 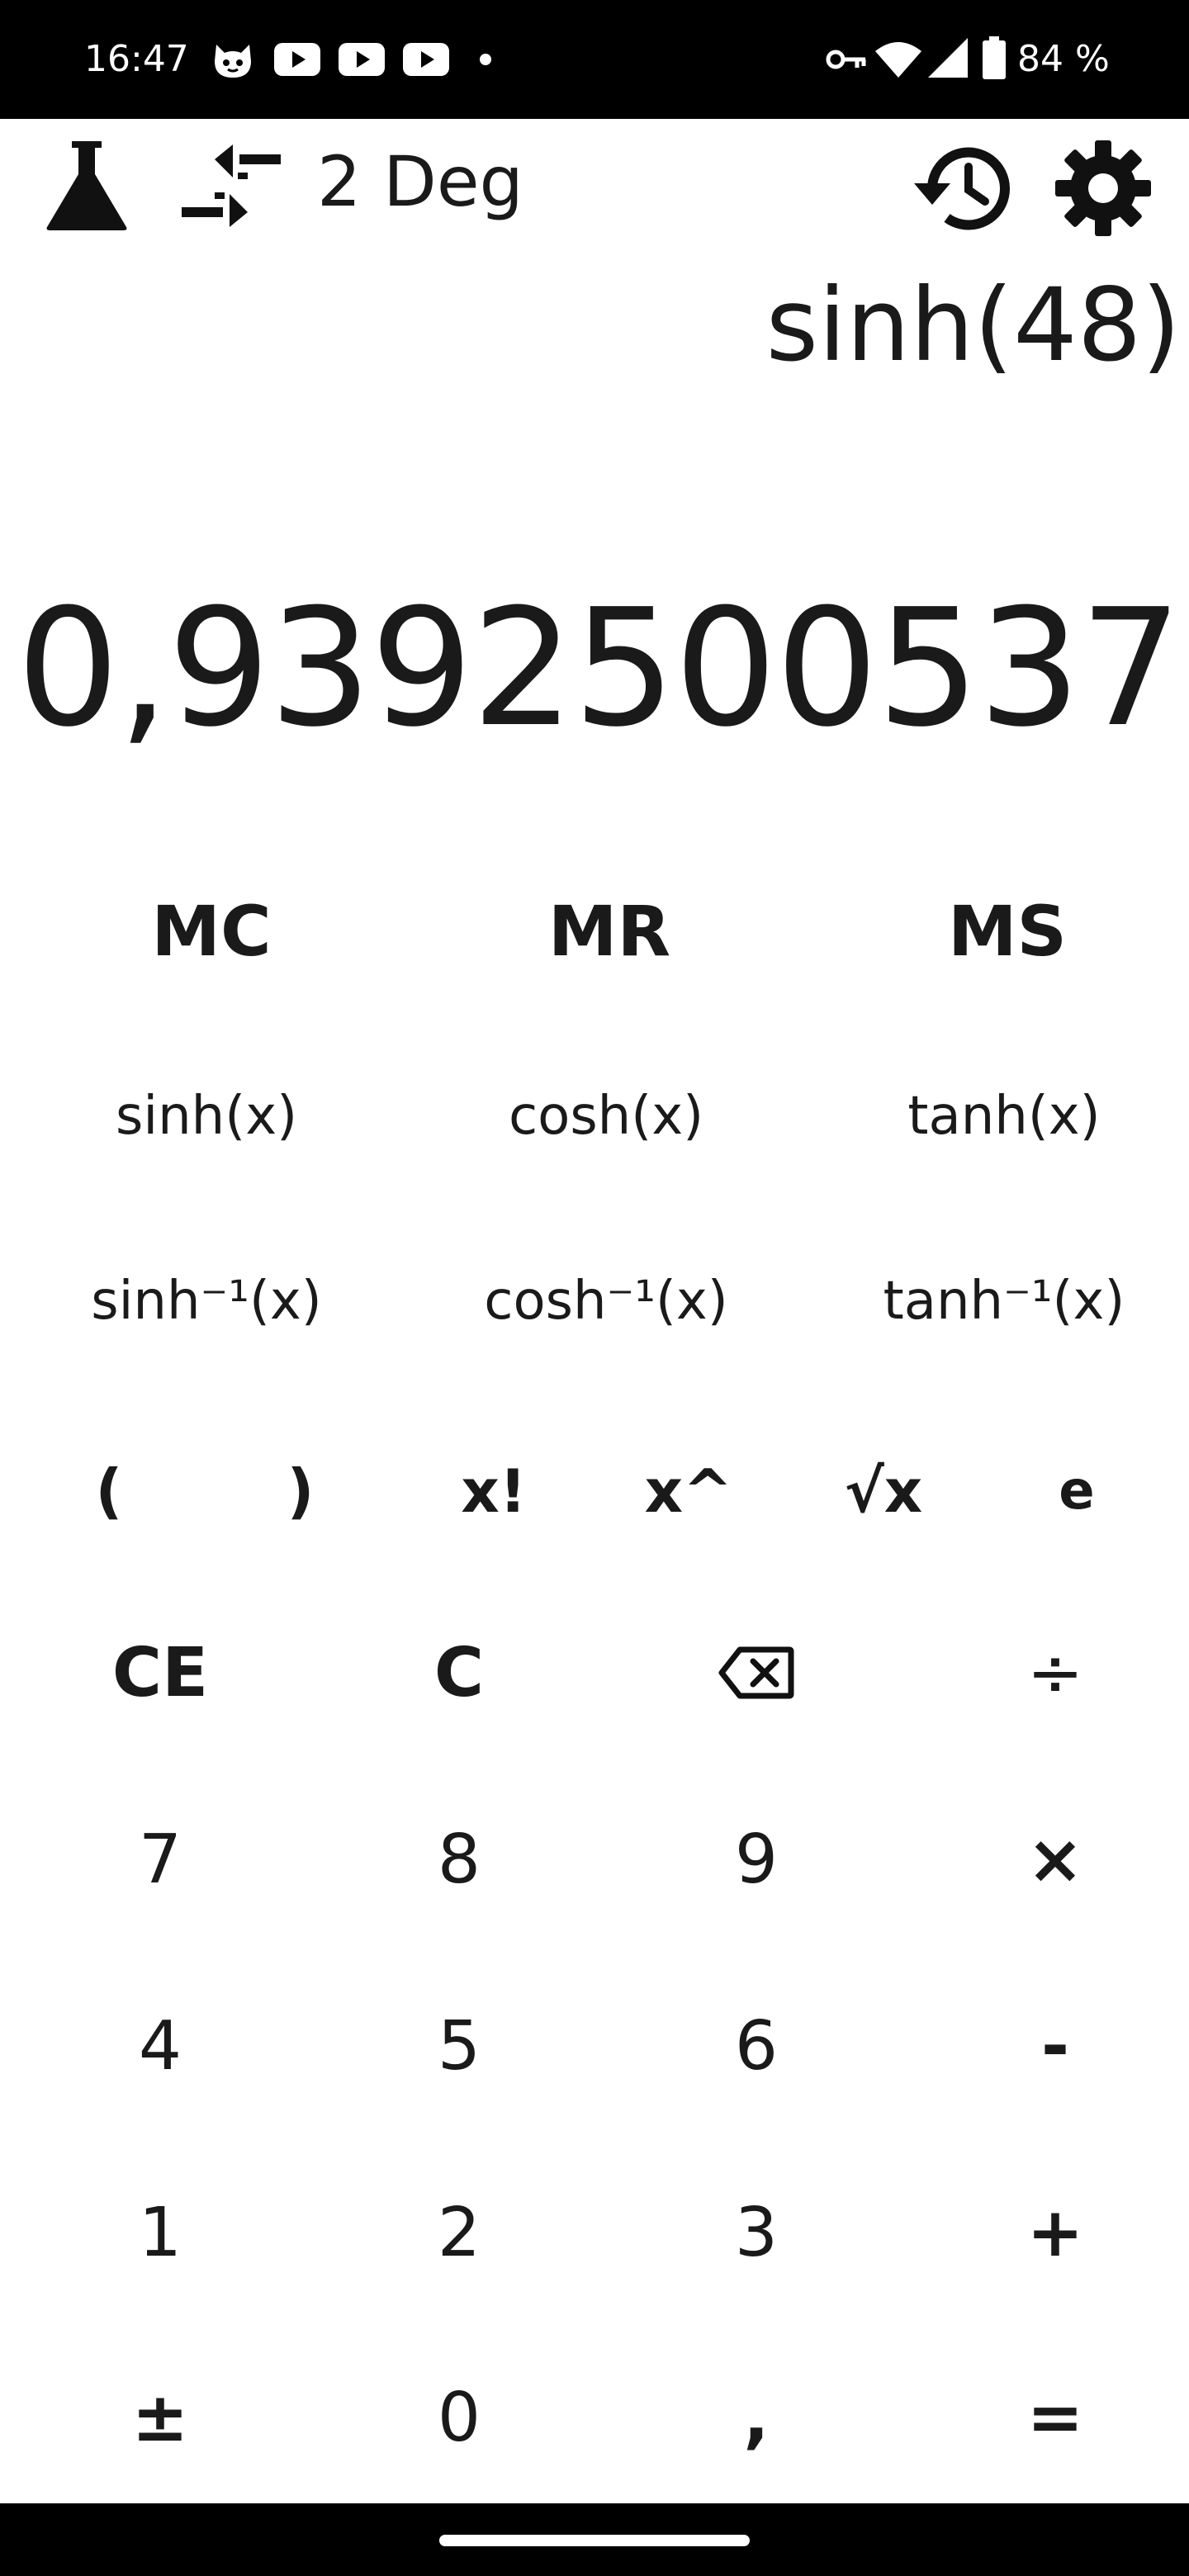 I want to click on precision-button, so click(x=231, y=185).